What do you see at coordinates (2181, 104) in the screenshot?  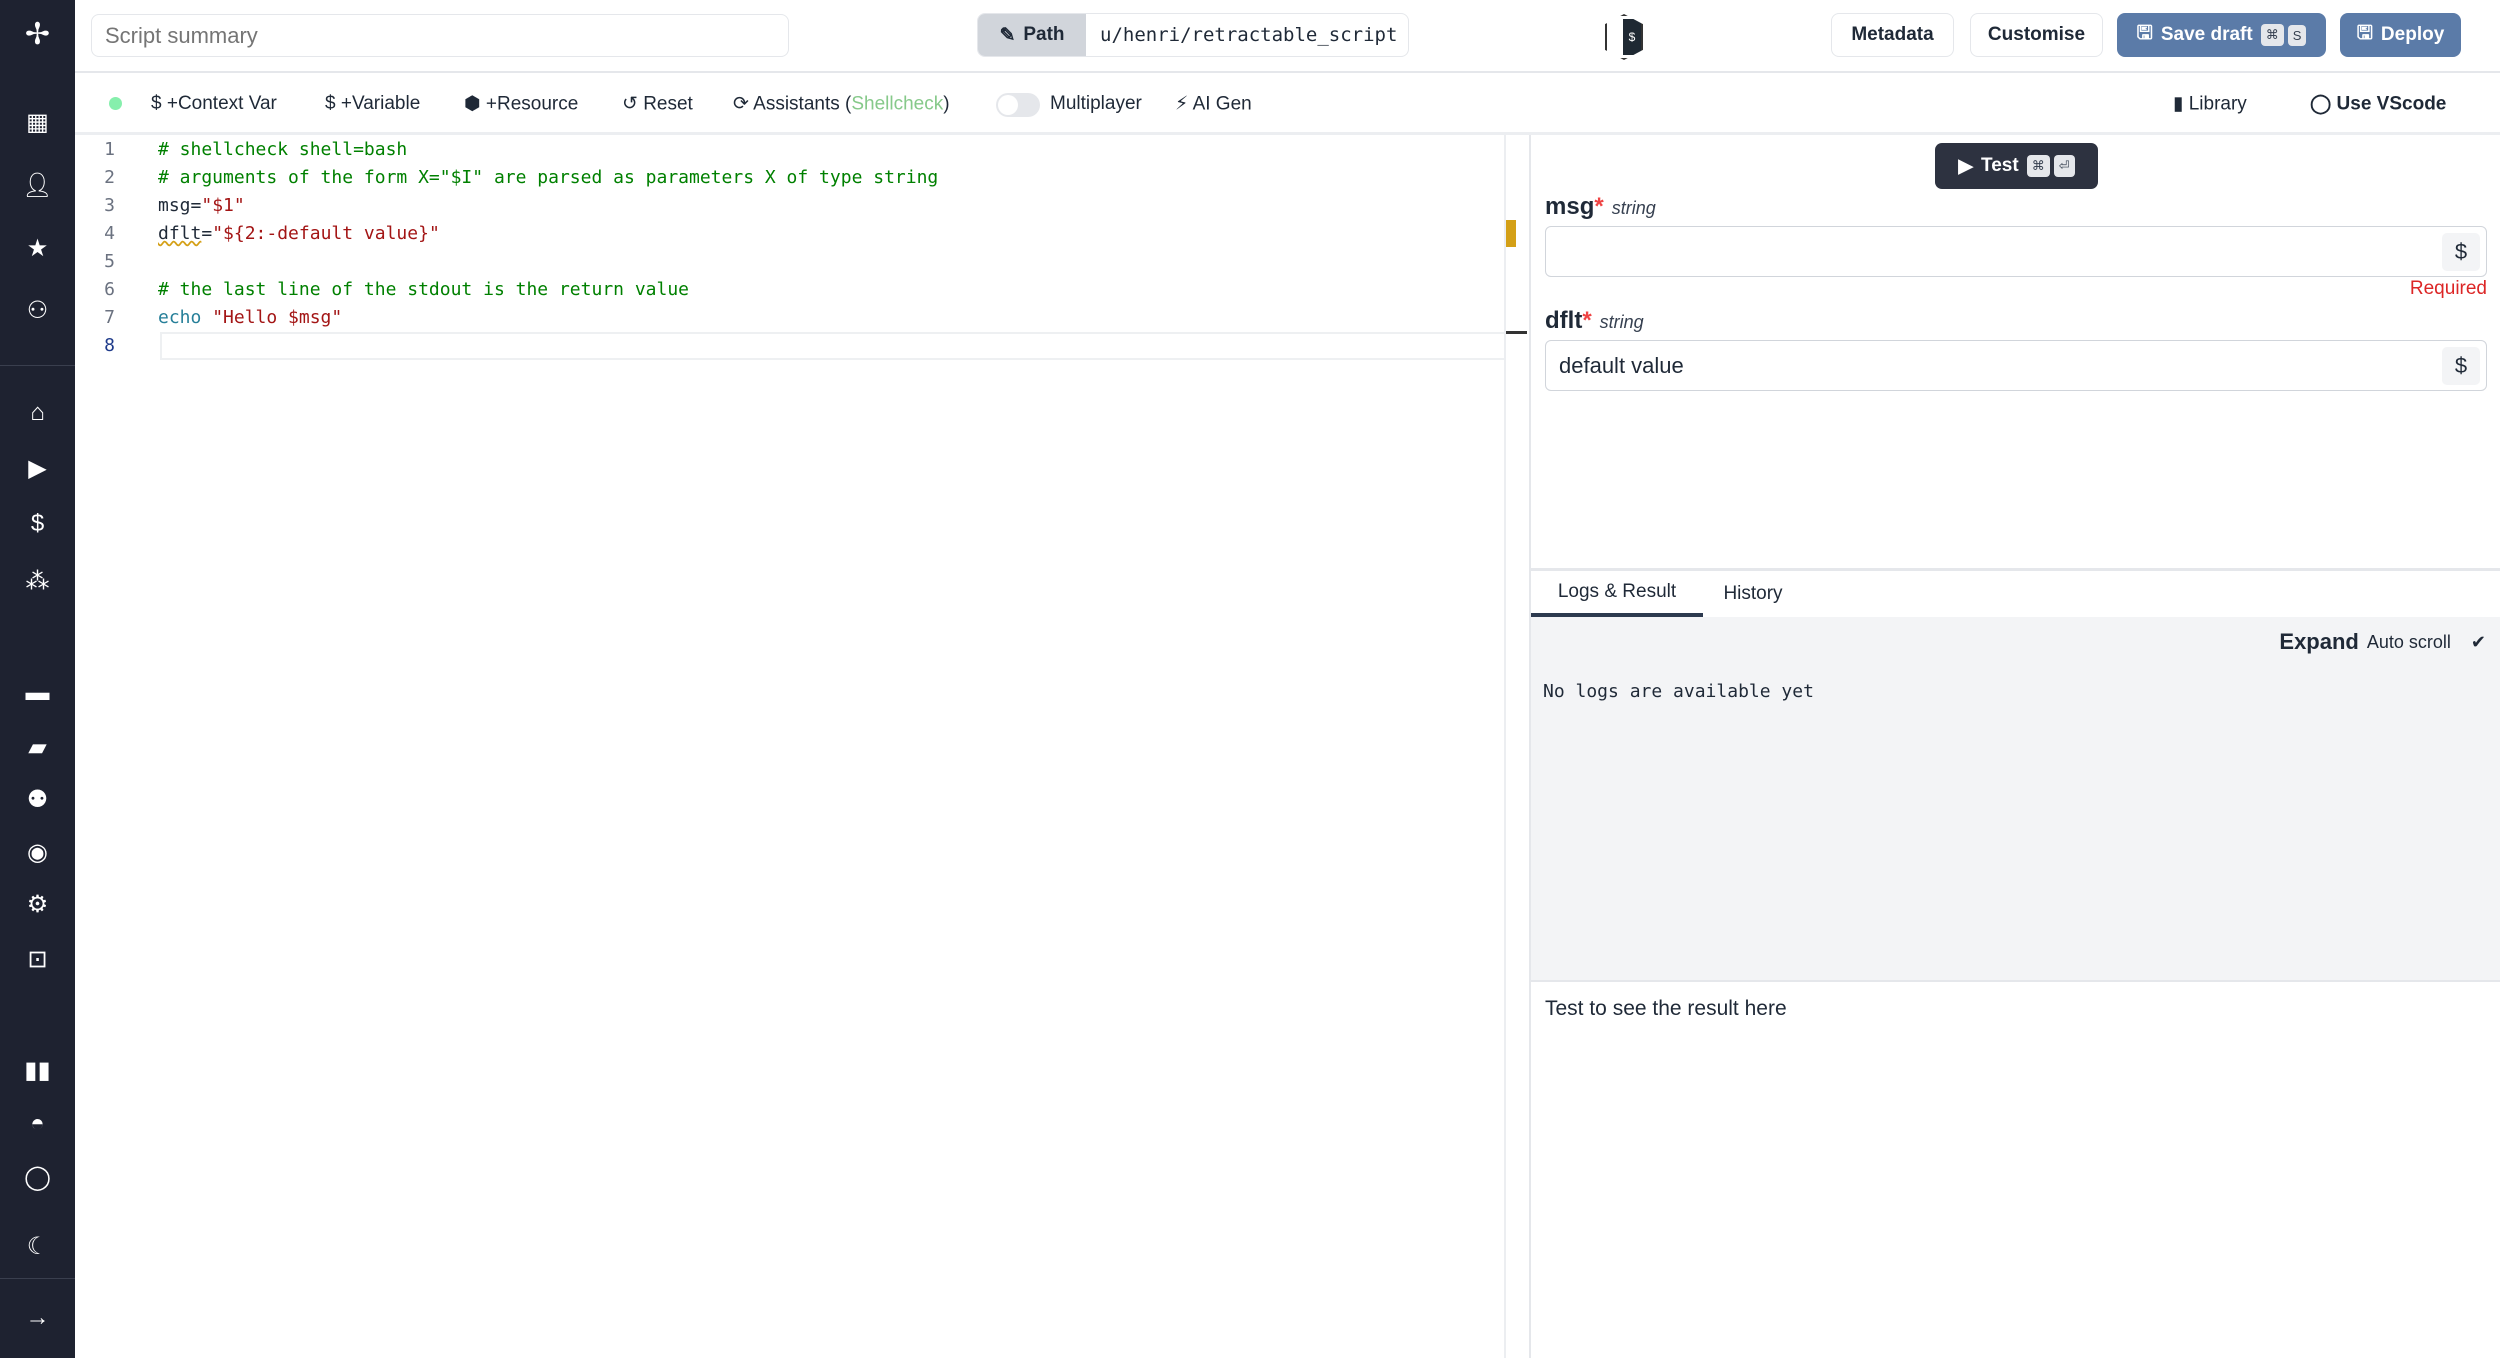 I see `book-icon: ▮` at bounding box center [2181, 104].